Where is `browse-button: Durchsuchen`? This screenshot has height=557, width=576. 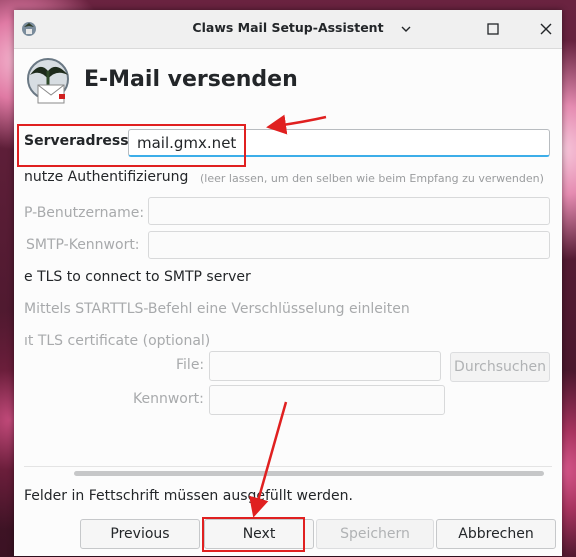
browse-button: Durchsuchen is located at coordinates (500, 367).